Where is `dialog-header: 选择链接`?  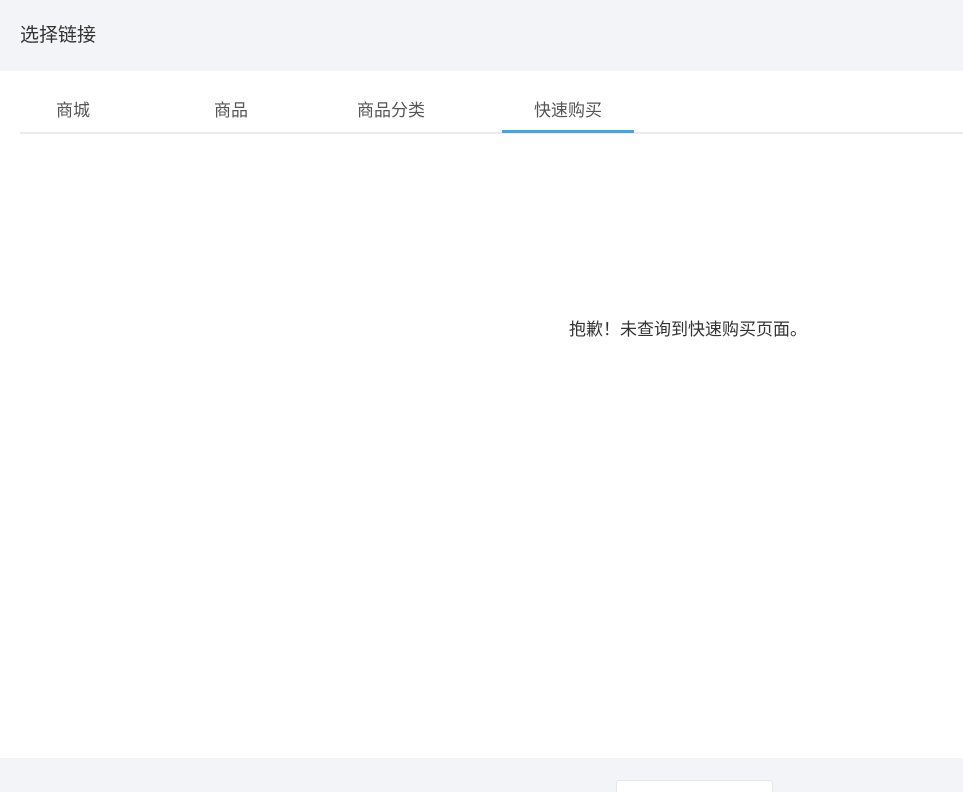
dialog-header: 选择链接 is located at coordinates (481, 35).